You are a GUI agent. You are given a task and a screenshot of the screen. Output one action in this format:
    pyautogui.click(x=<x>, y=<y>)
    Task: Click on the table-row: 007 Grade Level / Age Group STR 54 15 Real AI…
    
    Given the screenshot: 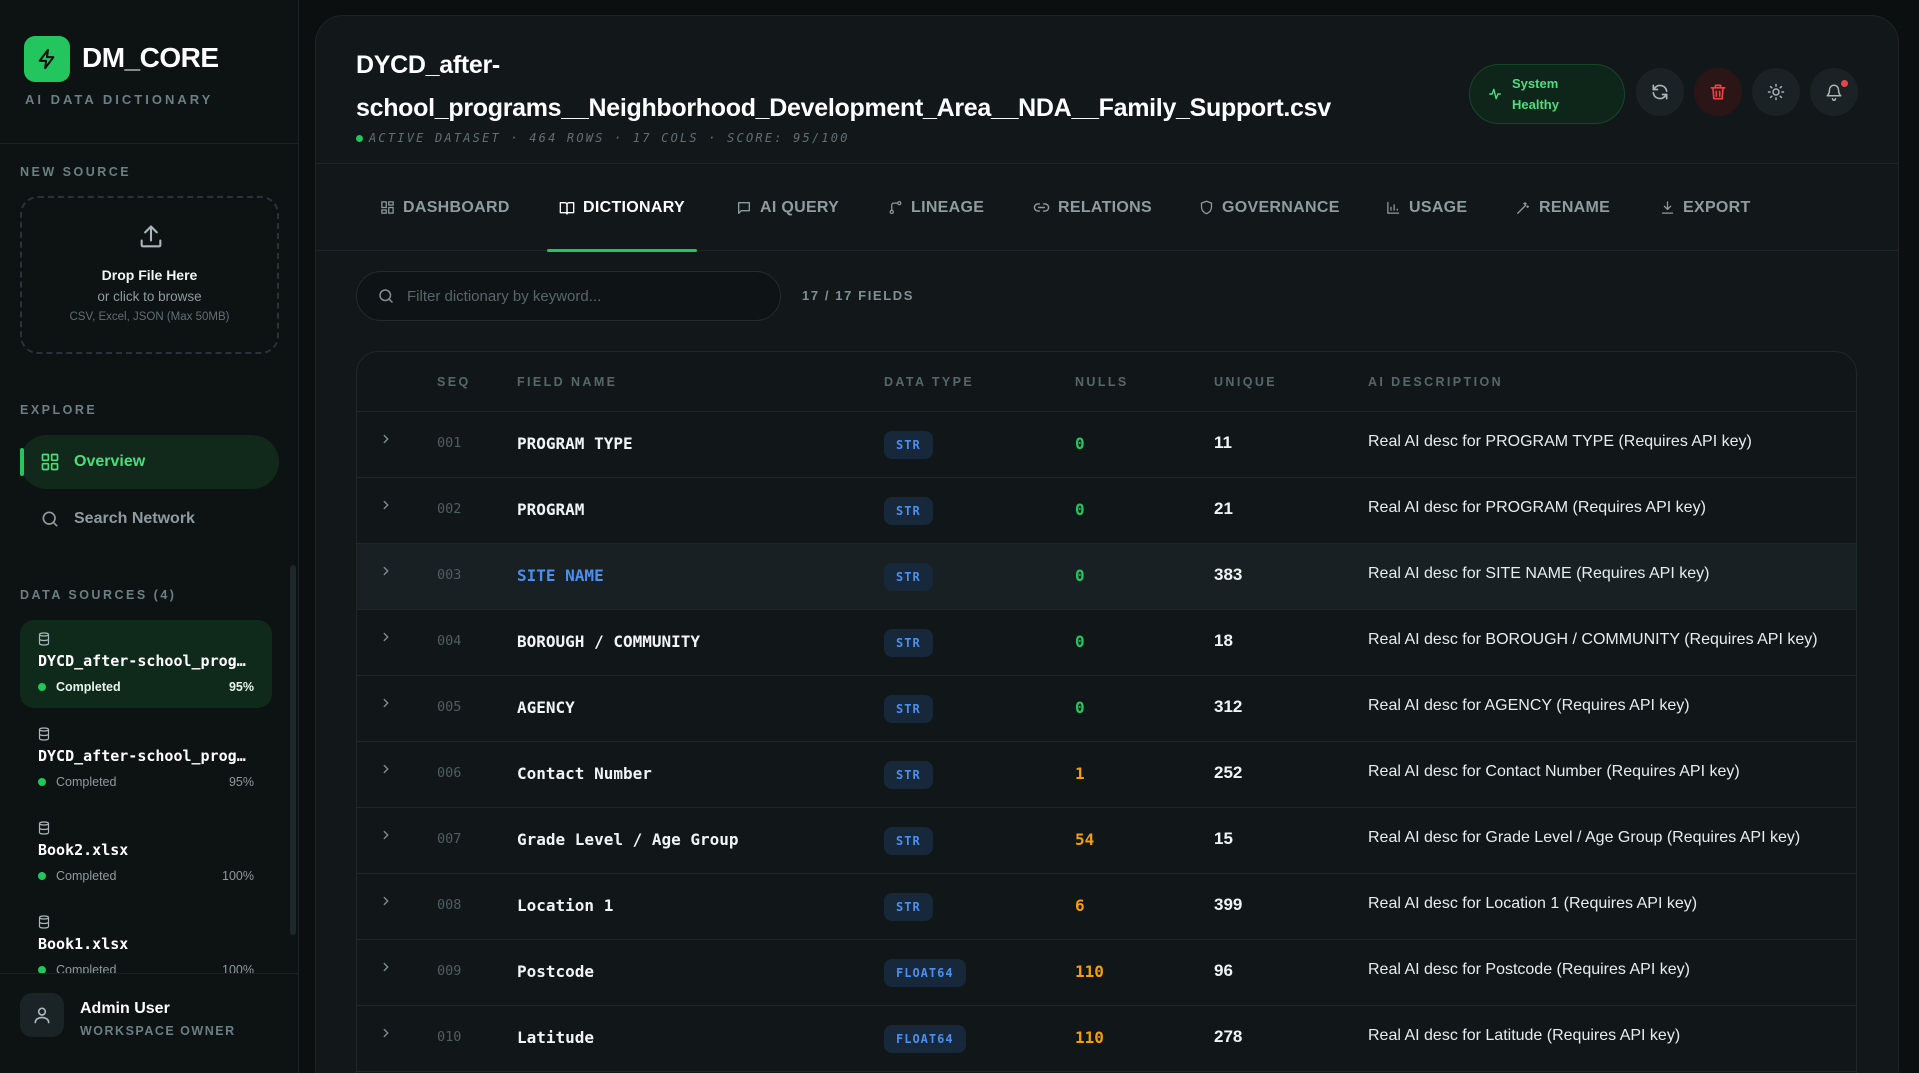 What is the action you would take?
    pyautogui.click(x=1106, y=841)
    